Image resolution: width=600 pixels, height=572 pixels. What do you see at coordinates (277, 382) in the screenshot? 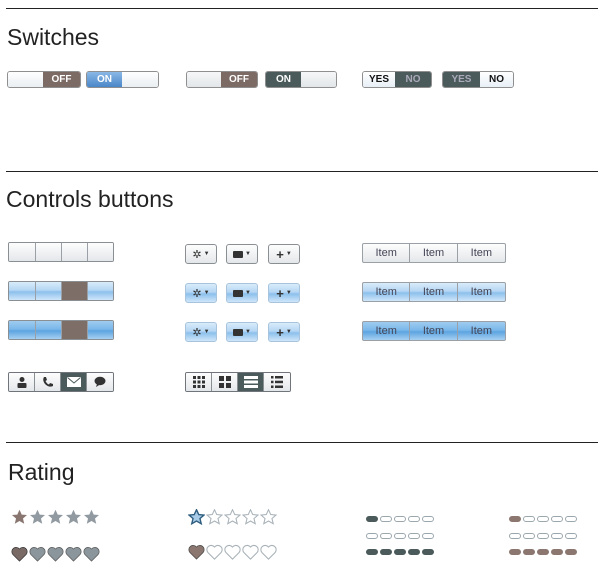
I see `detail-list-view-button` at bounding box center [277, 382].